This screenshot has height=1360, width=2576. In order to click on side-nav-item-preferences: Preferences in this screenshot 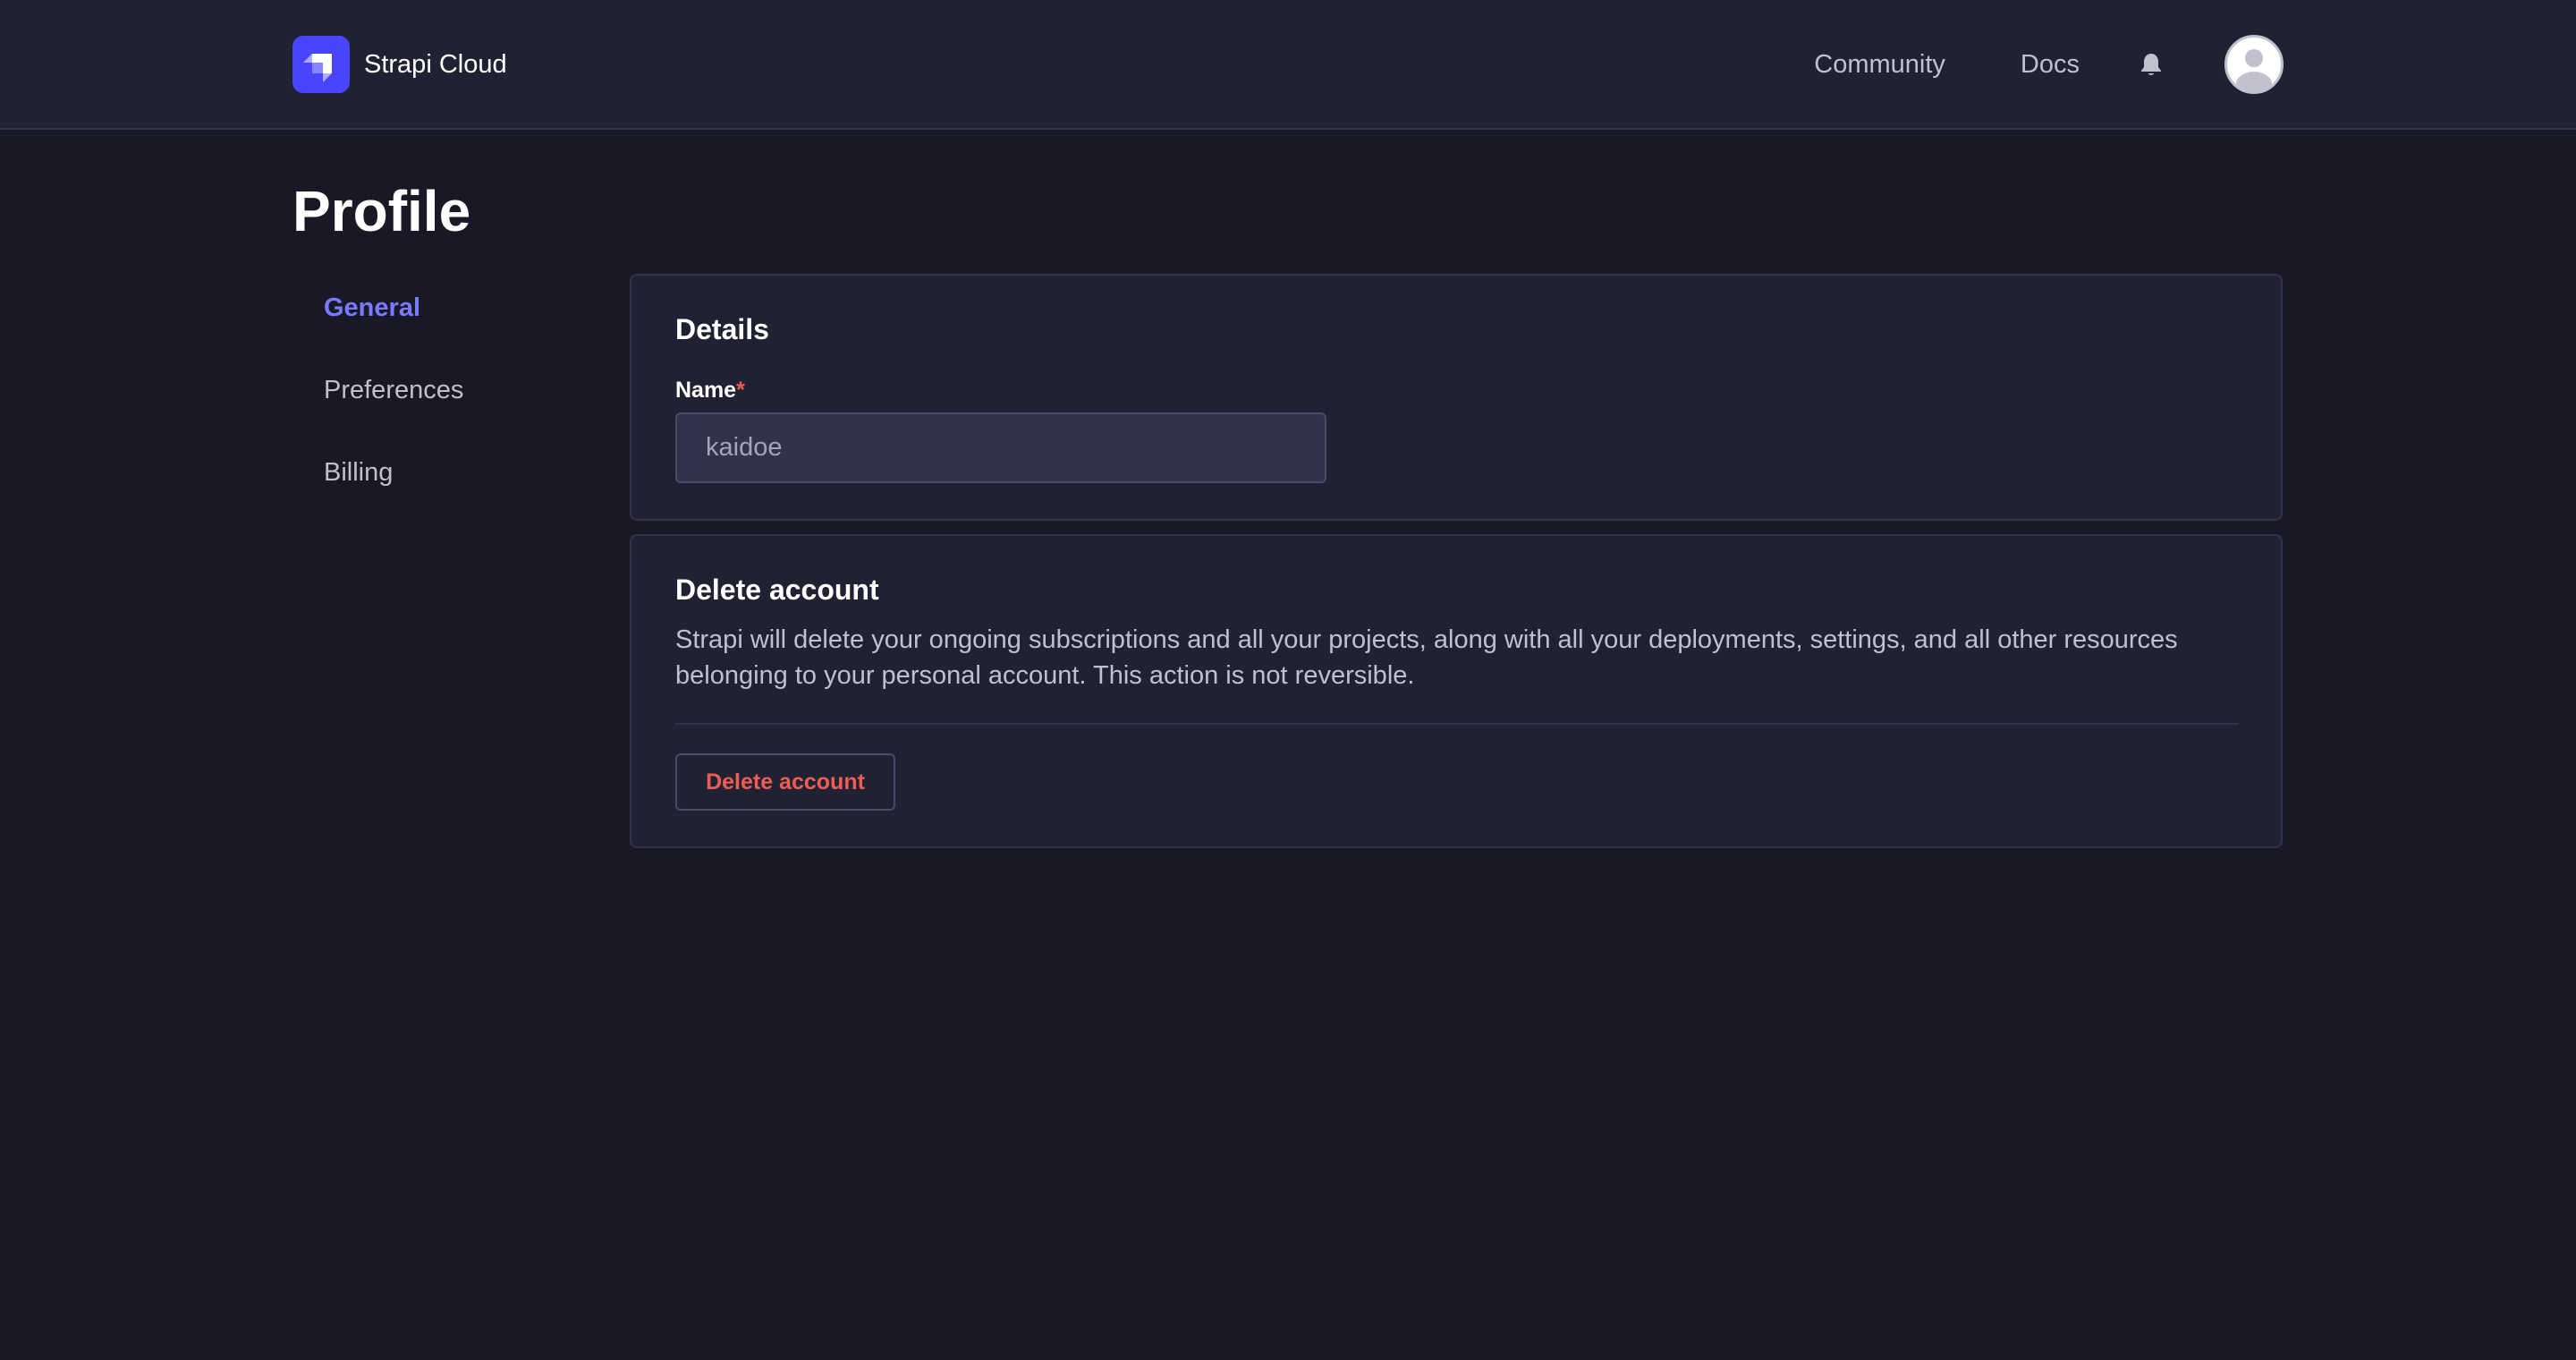, I will do `click(393, 390)`.